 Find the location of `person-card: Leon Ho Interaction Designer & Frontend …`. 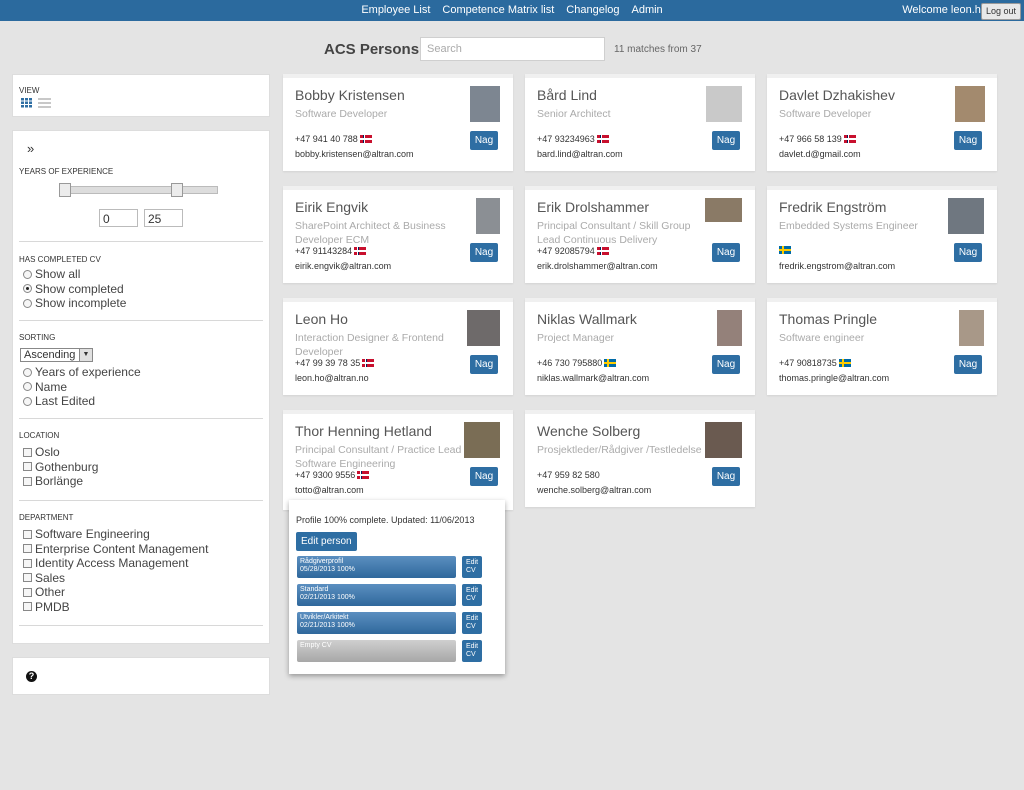

person-card: Leon Ho Interaction Designer & Frontend … is located at coordinates (398, 346).